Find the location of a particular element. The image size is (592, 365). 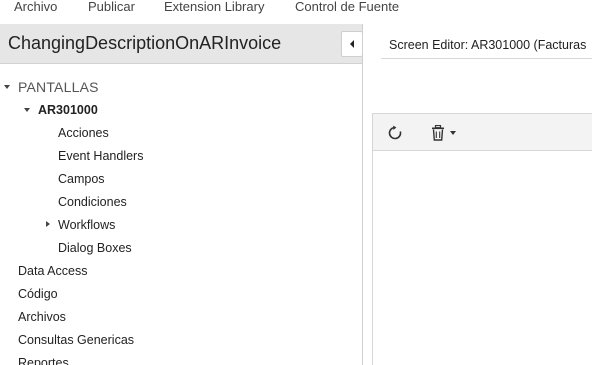

chevron-left-icon is located at coordinates (352, 44).